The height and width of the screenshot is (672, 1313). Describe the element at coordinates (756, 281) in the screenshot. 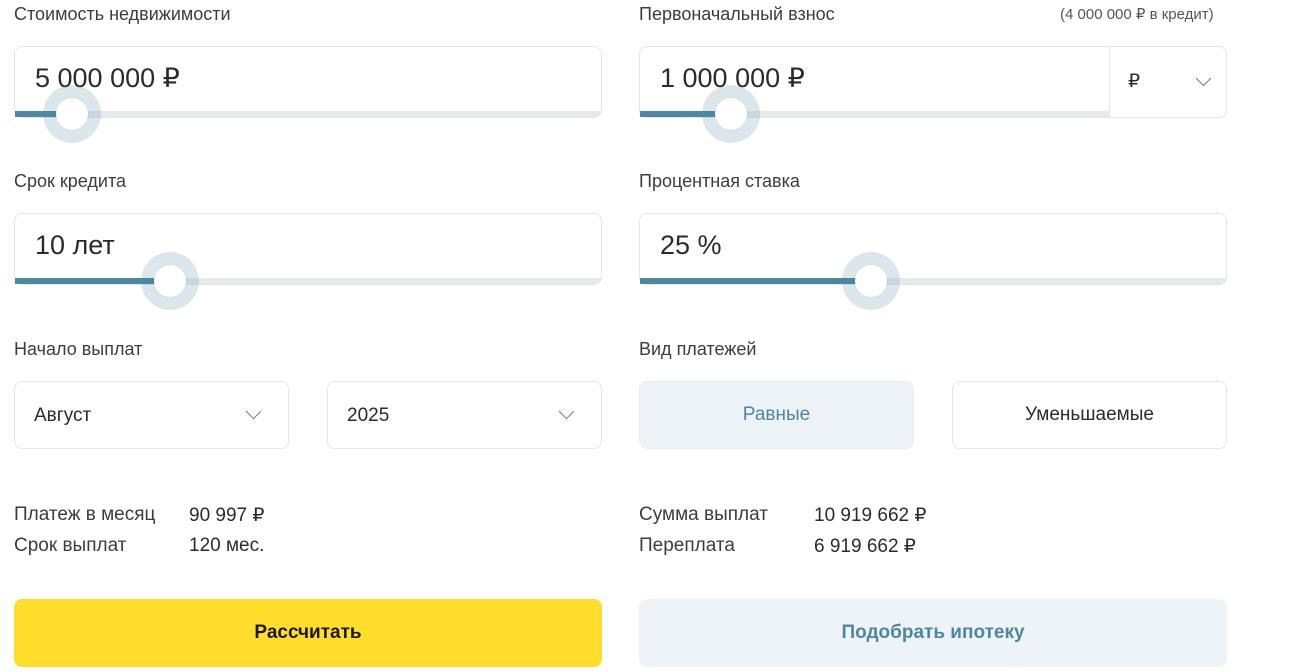

I see `interest-rate-slider-fill` at that location.